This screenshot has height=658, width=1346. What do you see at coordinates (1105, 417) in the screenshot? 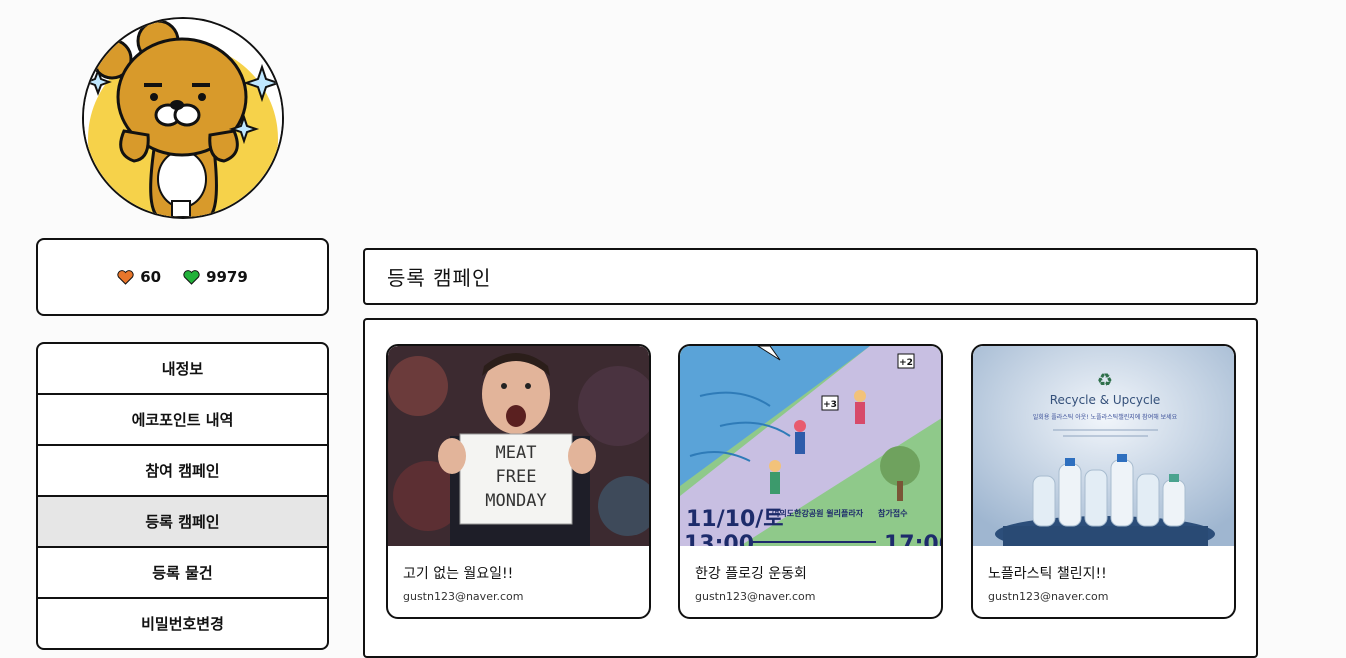
I see `poster-sub: 일회용 플라스틱 아웃! 노플라스틱챌린지에 참여해 보세요` at bounding box center [1105, 417].